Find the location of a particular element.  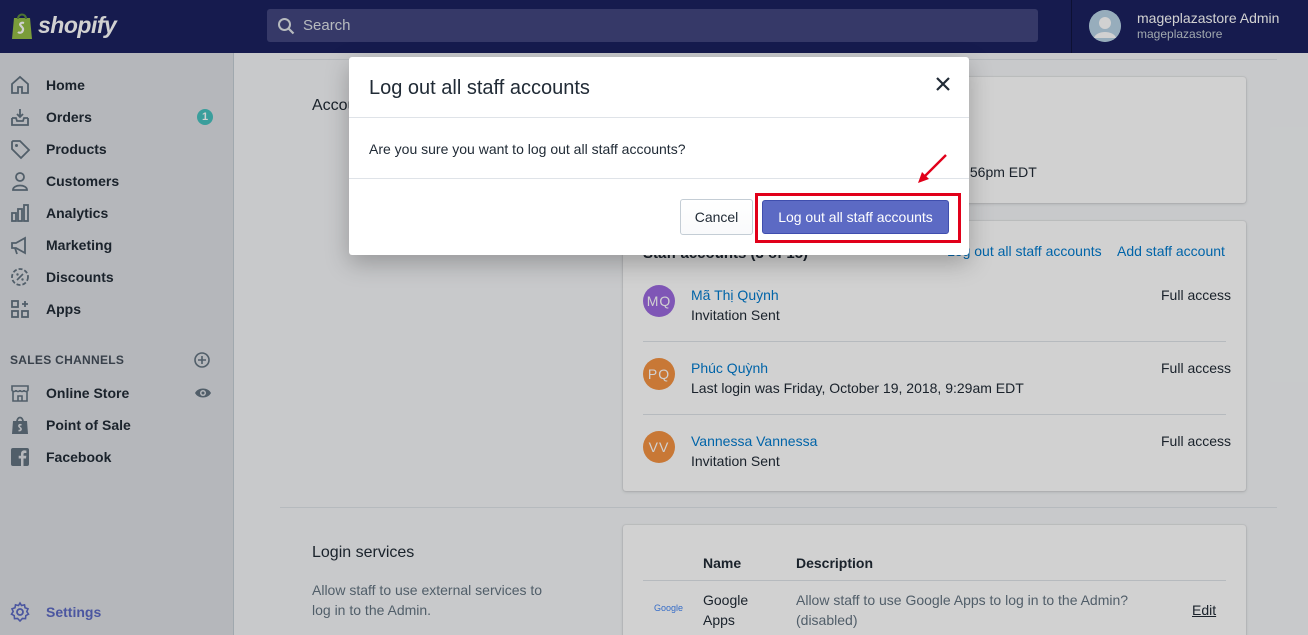

annotation-arrow-icon is located at coordinates (932, 168).